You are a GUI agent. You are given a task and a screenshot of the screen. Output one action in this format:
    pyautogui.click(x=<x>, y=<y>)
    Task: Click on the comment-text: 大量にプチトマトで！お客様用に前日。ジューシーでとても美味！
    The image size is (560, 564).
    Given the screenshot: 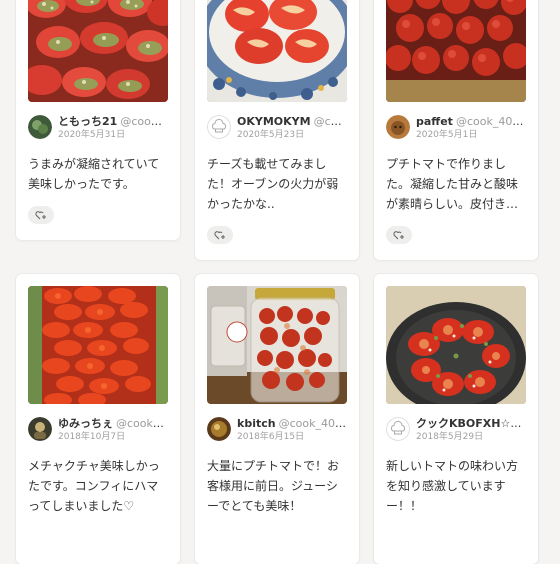 What is the action you would take?
    pyautogui.click(x=273, y=486)
    